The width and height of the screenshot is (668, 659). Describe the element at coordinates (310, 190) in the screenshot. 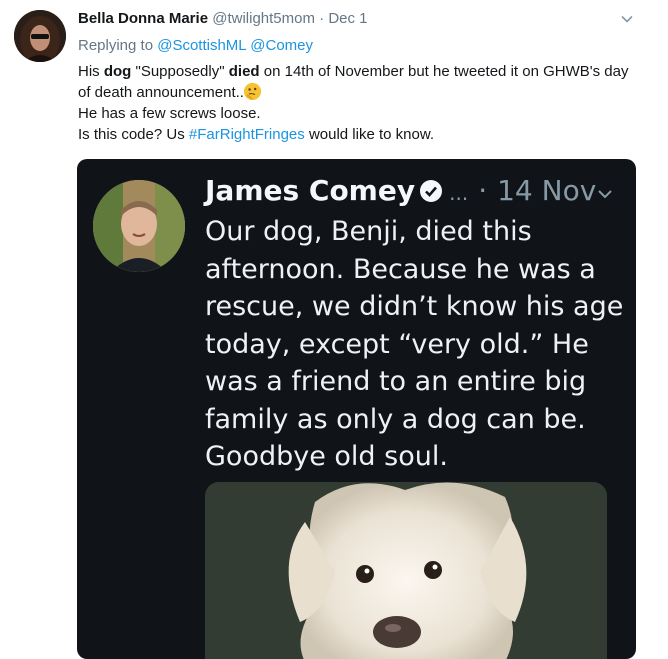

I see `embedded-display-name: James Comey` at that location.